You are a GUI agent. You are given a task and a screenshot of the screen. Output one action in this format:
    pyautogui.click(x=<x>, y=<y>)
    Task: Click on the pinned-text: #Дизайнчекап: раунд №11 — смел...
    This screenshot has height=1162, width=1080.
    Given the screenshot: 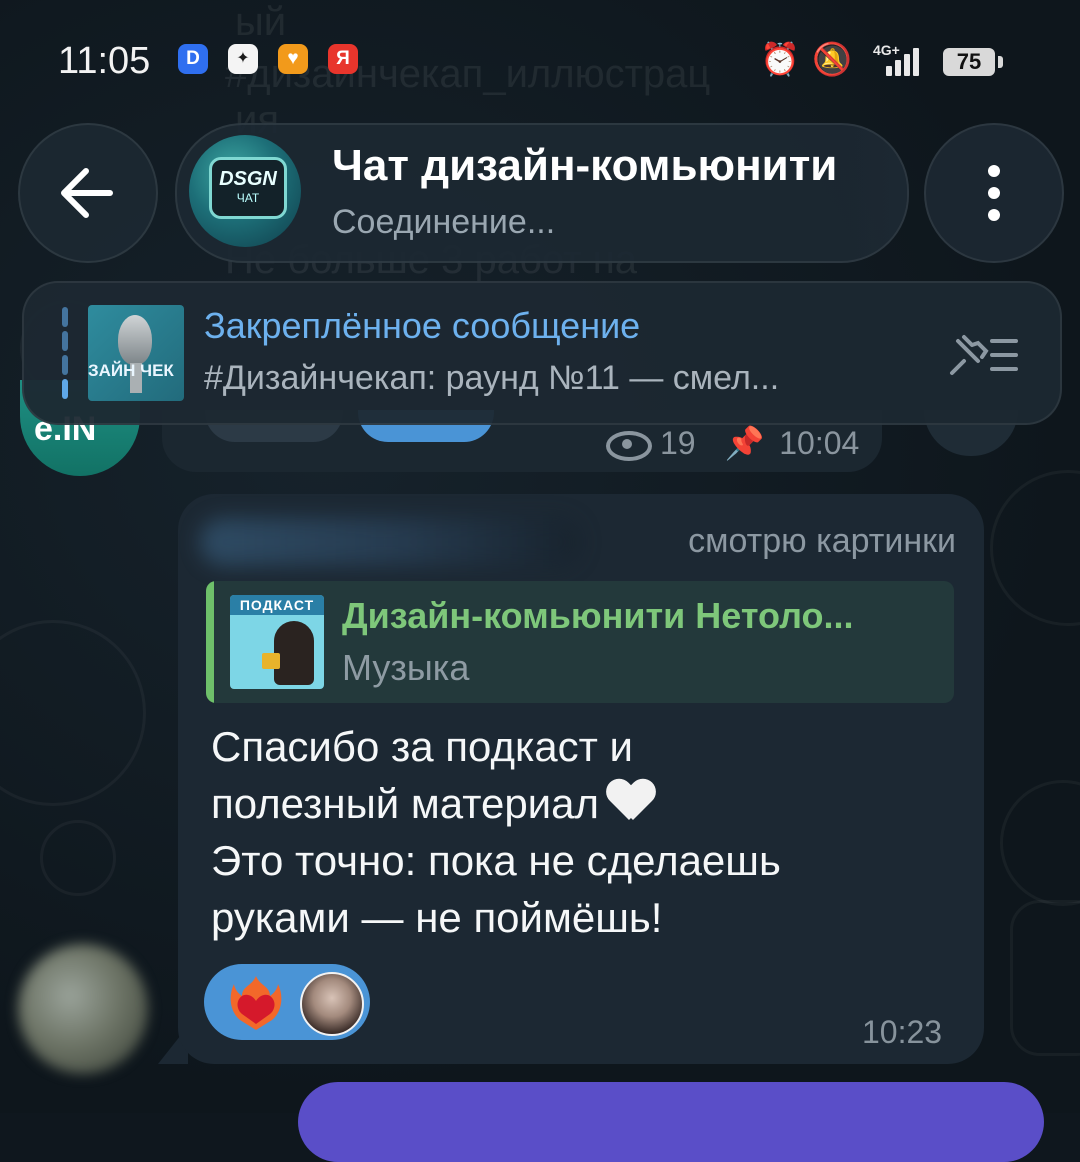 What is the action you would take?
    pyautogui.click(x=492, y=378)
    